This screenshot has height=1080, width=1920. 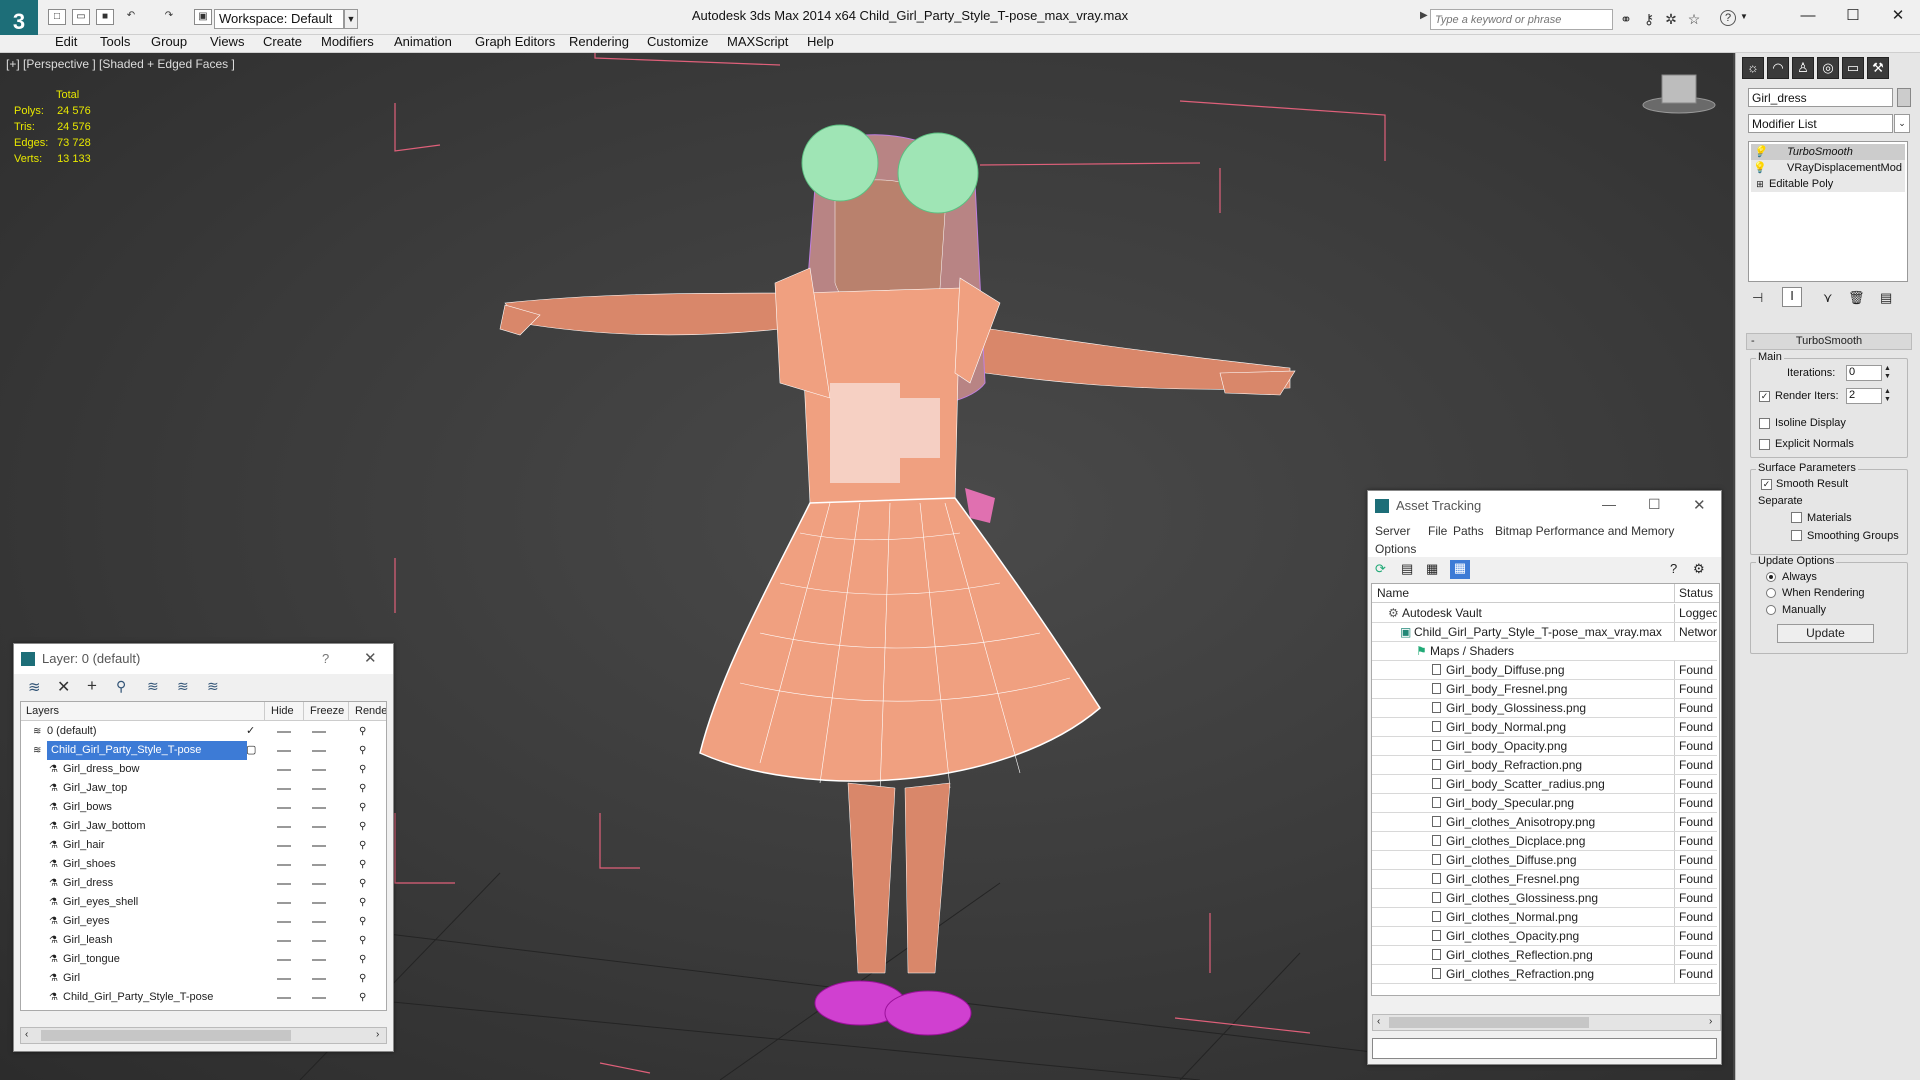 I want to click on layer-name: 0 (default), so click(x=72, y=731).